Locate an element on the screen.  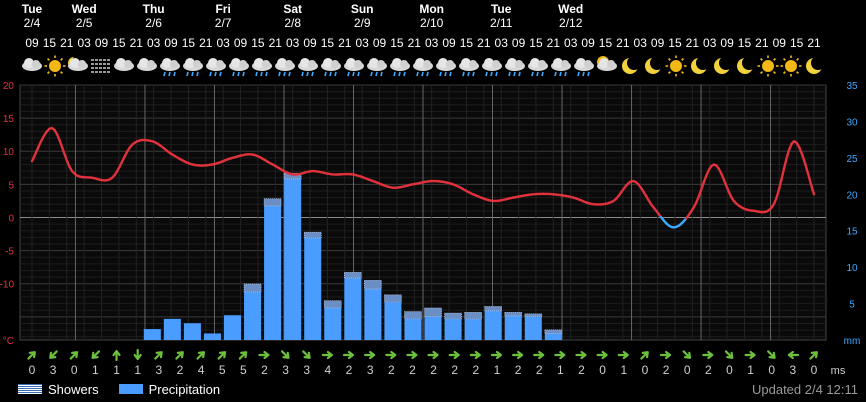
moon-shadow is located at coordinates (749, 63).